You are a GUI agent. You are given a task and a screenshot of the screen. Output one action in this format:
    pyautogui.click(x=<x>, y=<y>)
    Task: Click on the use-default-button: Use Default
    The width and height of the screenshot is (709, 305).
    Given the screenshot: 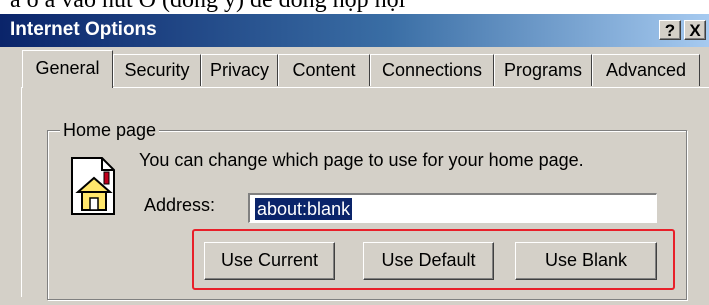 What is the action you would take?
    pyautogui.click(x=428, y=261)
    